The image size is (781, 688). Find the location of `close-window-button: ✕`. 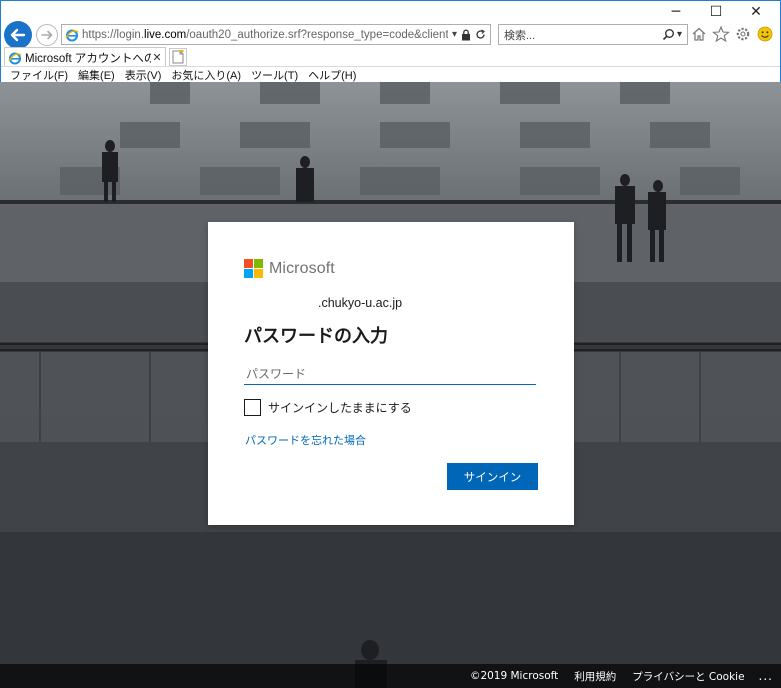

close-window-button: ✕ is located at coordinates (756, 12).